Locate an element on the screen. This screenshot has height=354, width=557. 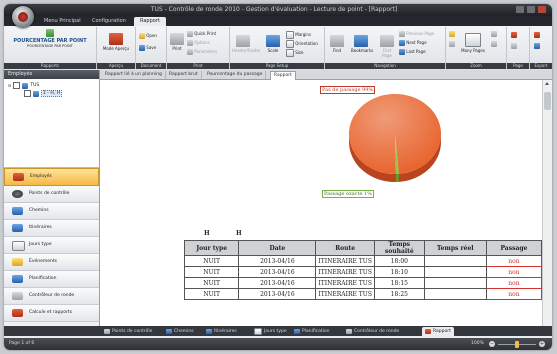
close-icon is located at coordinates (542, 9).